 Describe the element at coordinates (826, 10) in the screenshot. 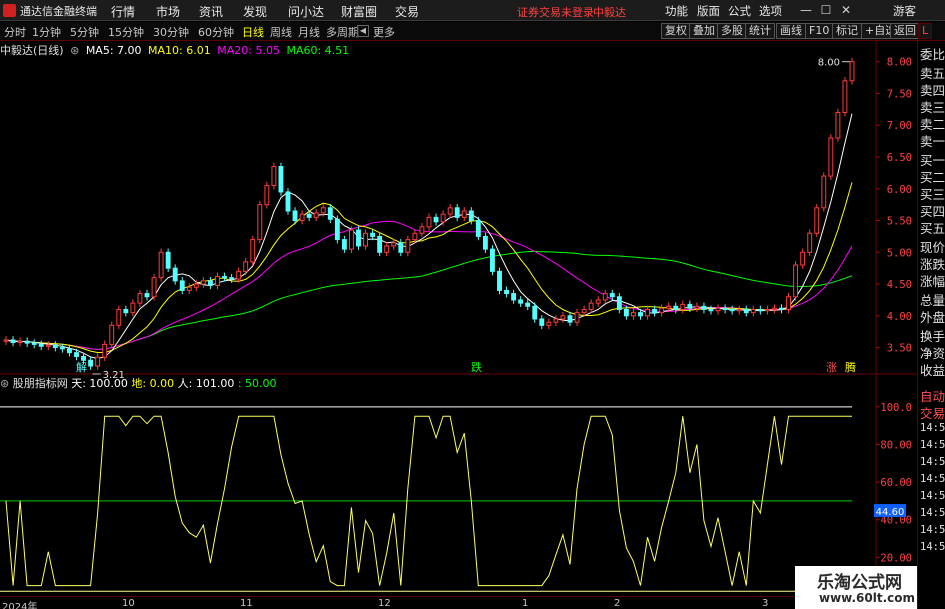

I see `maximize-icon: ☐` at that location.